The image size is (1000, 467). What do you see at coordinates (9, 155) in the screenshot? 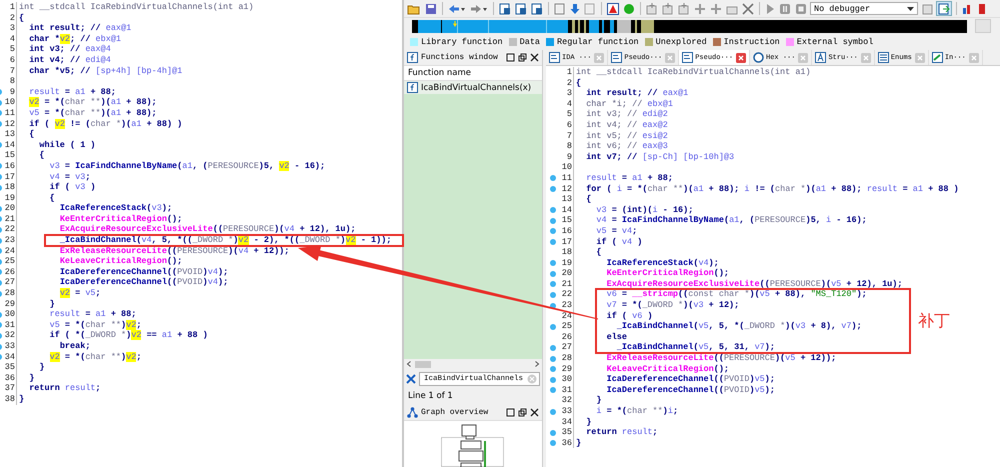
I see `line-number: 15` at bounding box center [9, 155].